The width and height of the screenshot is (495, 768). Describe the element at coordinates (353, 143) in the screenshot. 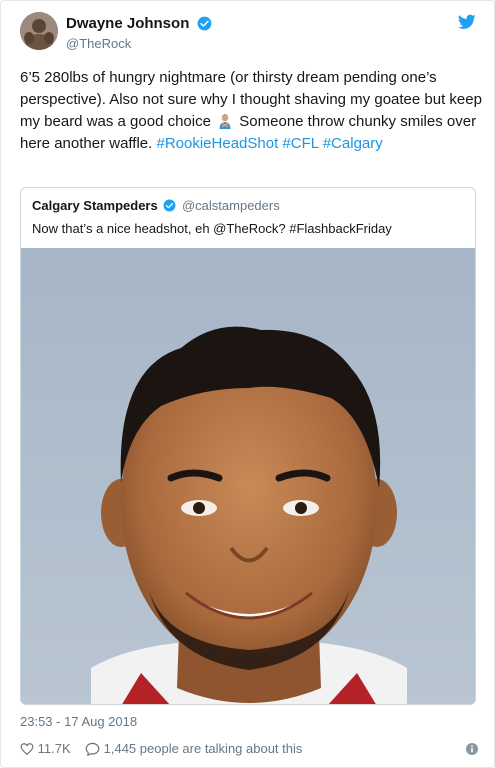

I see `hashtag-calgary: #Calgary` at that location.